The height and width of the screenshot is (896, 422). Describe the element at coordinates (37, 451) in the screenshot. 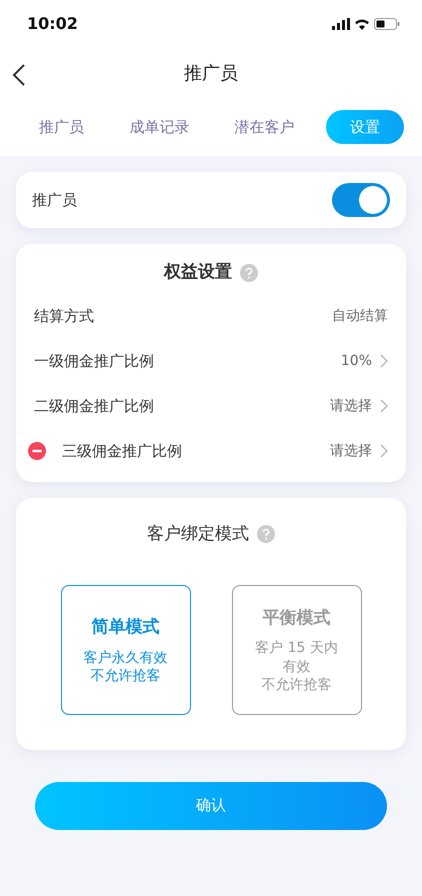

I see `remove-icon` at that location.